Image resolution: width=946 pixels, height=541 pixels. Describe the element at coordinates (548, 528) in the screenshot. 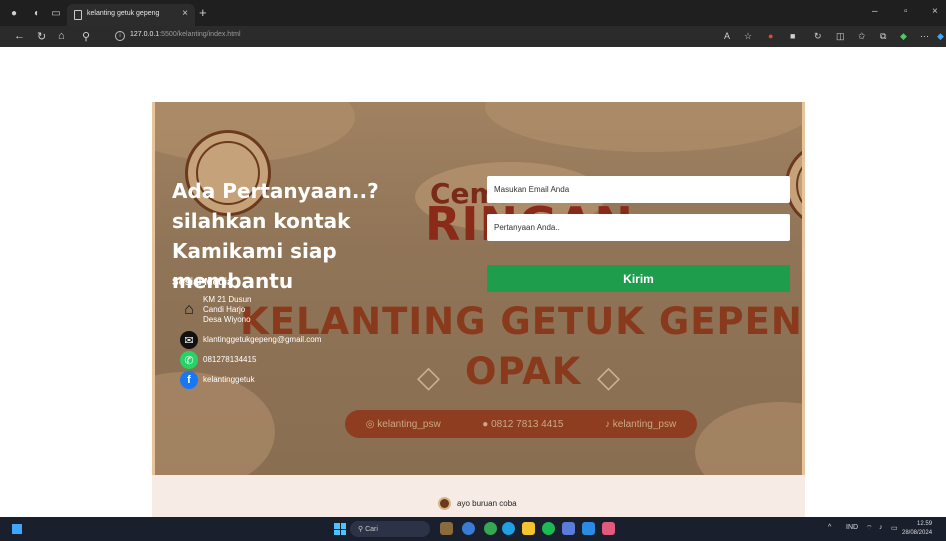

I see `spotify-icon` at that location.